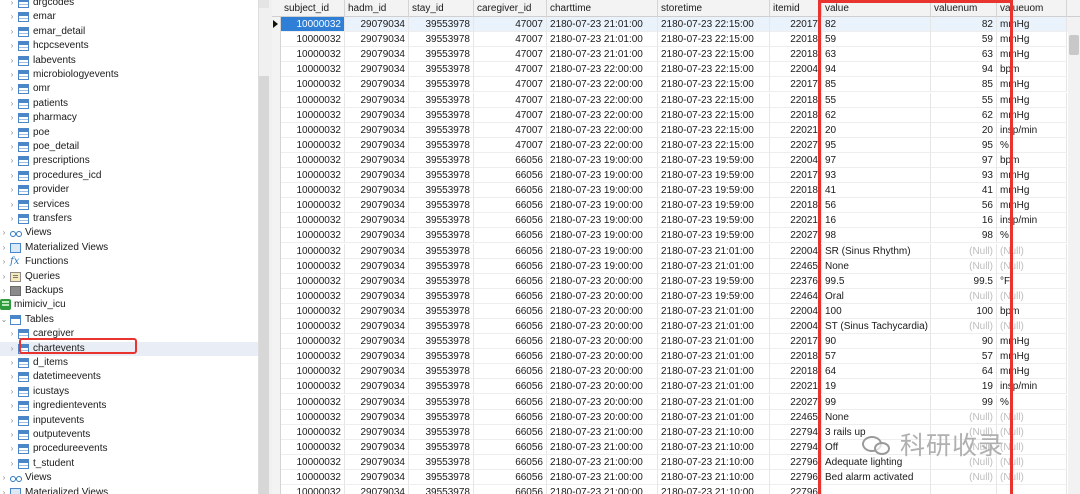 The width and height of the screenshot is (1080, 494). I want to click on cell-itemid: 22376, so click(796, 281).